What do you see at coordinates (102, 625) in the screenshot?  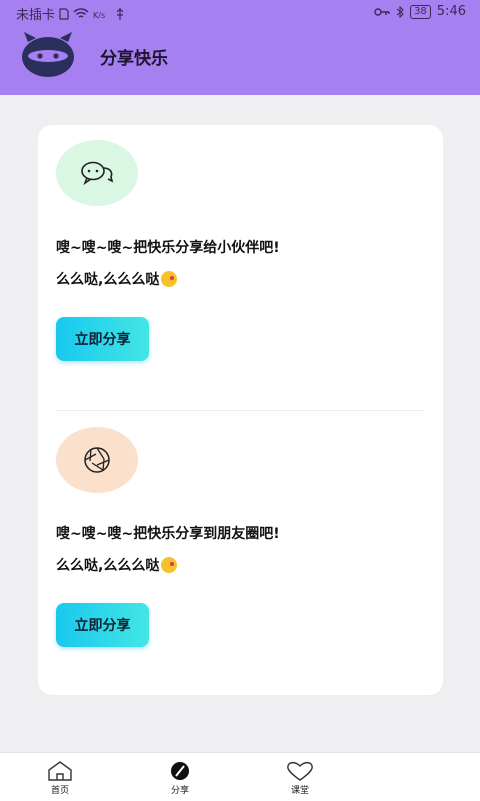 I see `share-moments-button: 立即分享` at bounding box center [102, 625].